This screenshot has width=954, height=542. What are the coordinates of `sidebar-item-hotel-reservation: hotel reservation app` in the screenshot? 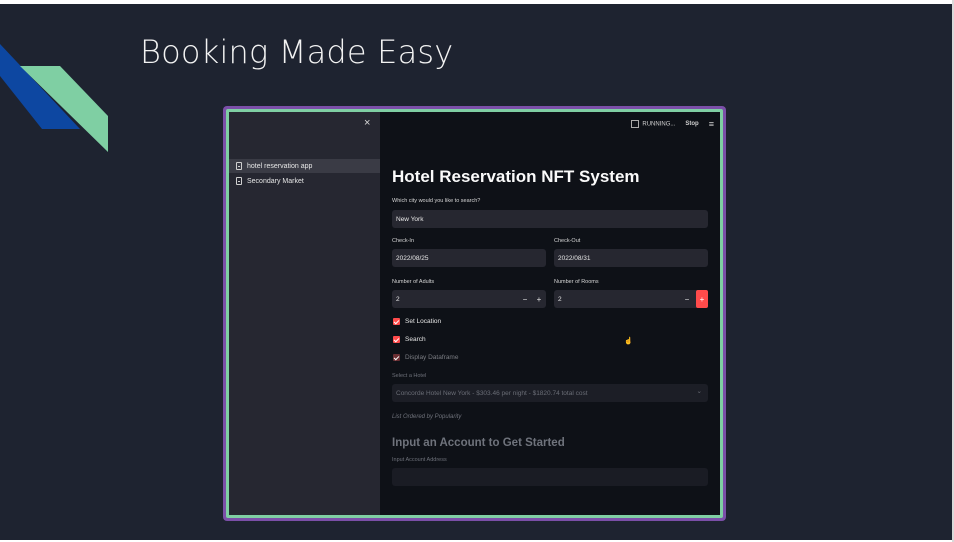 It's located at (304, 166).